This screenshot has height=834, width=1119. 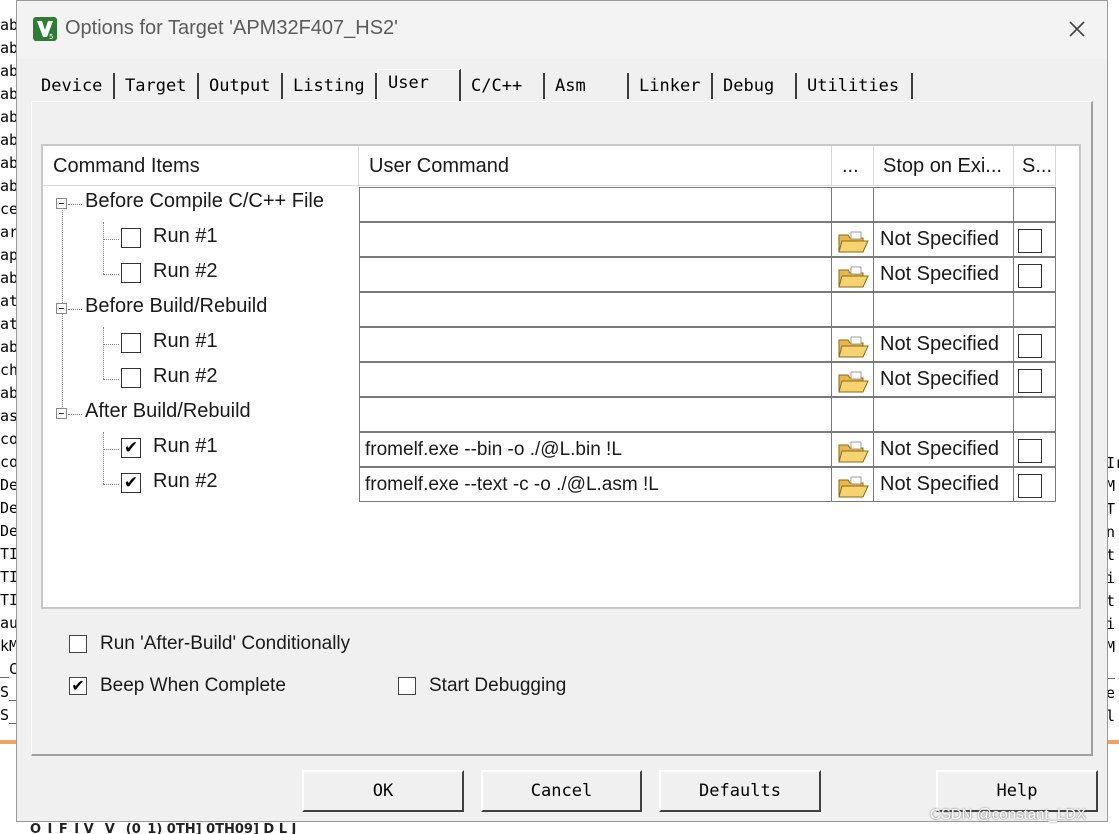 I want to click on group-row: Before Build/Rebuild, so click(x=563, y=309).